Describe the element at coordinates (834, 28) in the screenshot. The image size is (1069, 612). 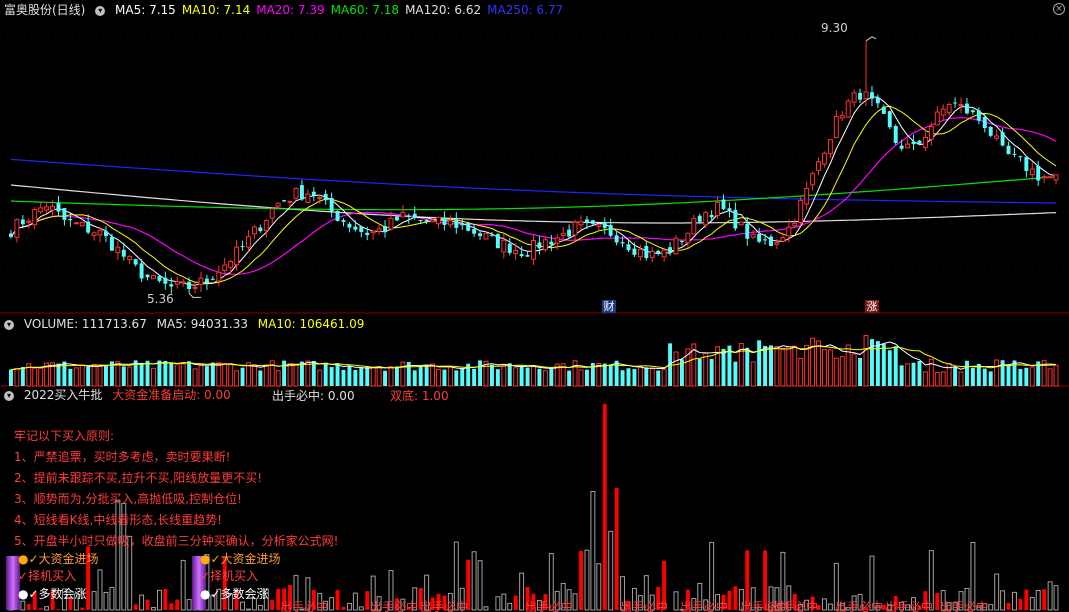
I see `high-price-label: 9.30` at that location.